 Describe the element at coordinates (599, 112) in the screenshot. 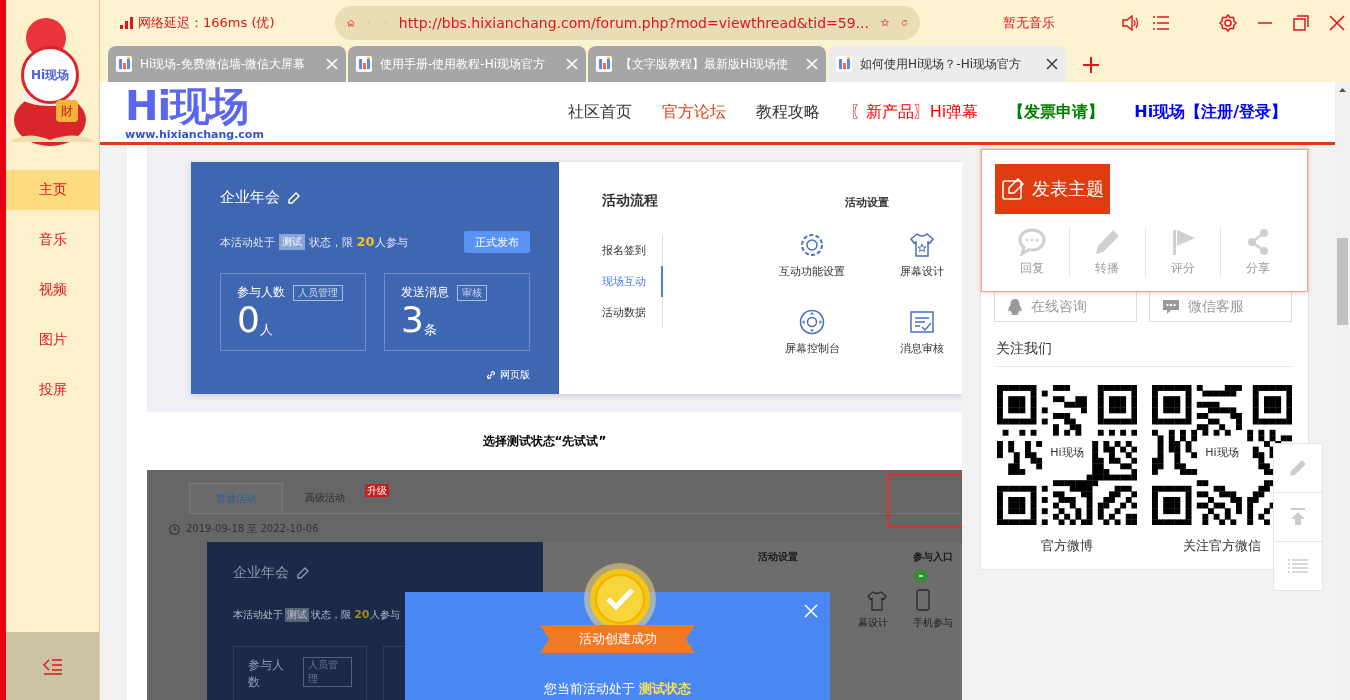

I see `nav-link: 社区首页` at that location.